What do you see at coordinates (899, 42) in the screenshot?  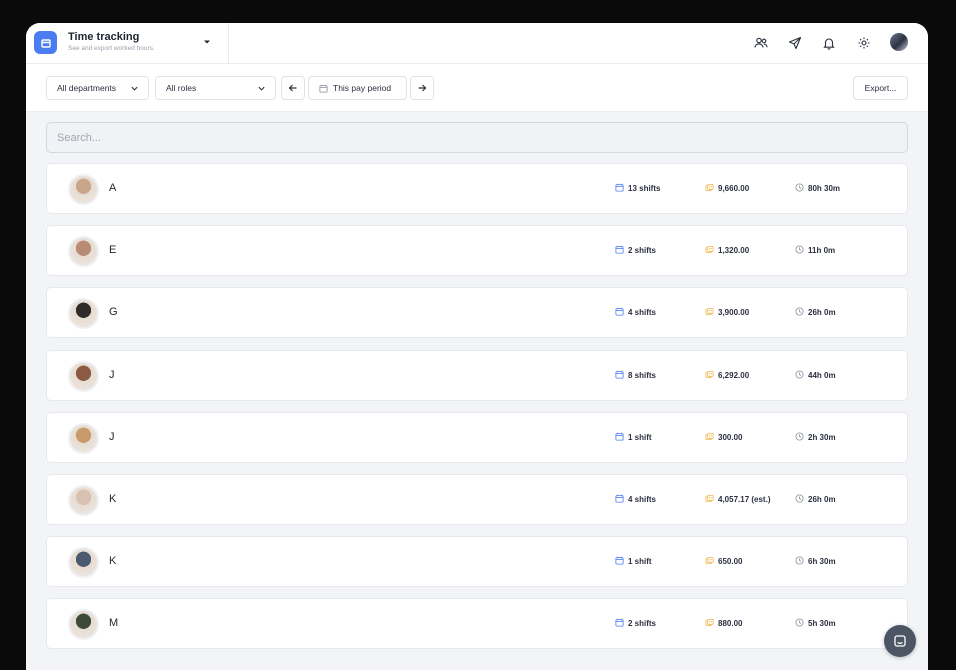 I see `user-avatar` at bounding box center [899, 42].